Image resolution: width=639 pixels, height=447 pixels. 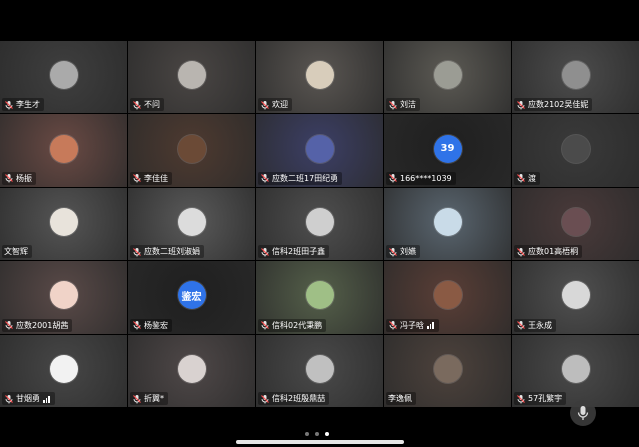 I want to click on participant-tile: 文智辉, so click(x=63, y=224).